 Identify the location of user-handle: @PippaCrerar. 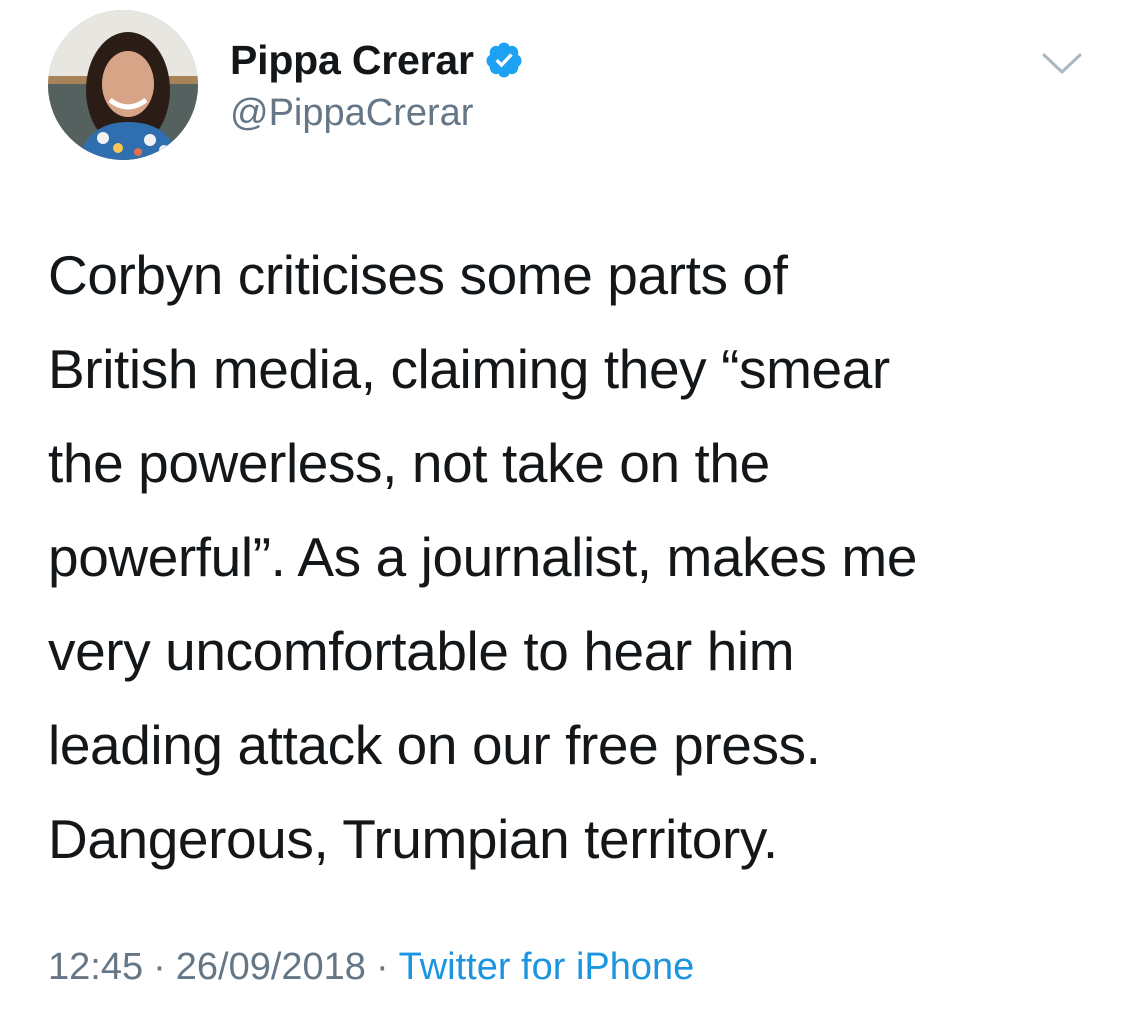
(377, 113).